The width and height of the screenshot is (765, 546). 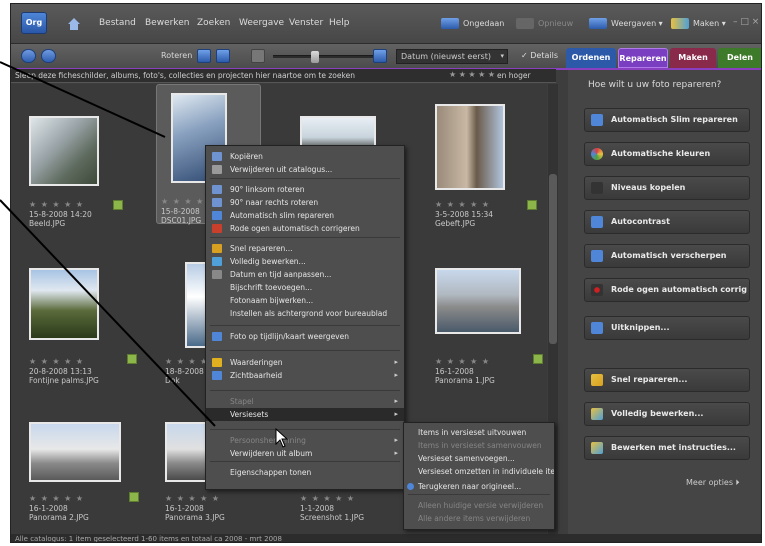 I want to click on menu-venster: Venster, so click(x=306, y=23).